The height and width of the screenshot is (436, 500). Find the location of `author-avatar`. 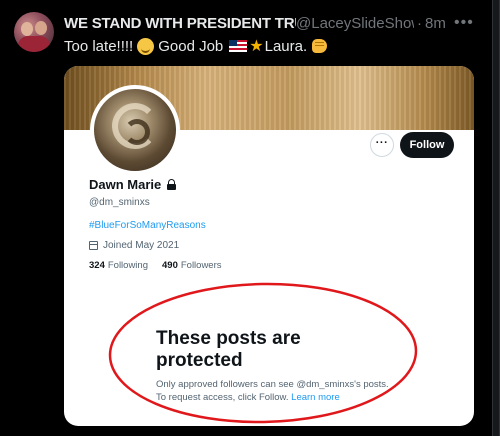

author-avatar is located at coordinates (34, 32).